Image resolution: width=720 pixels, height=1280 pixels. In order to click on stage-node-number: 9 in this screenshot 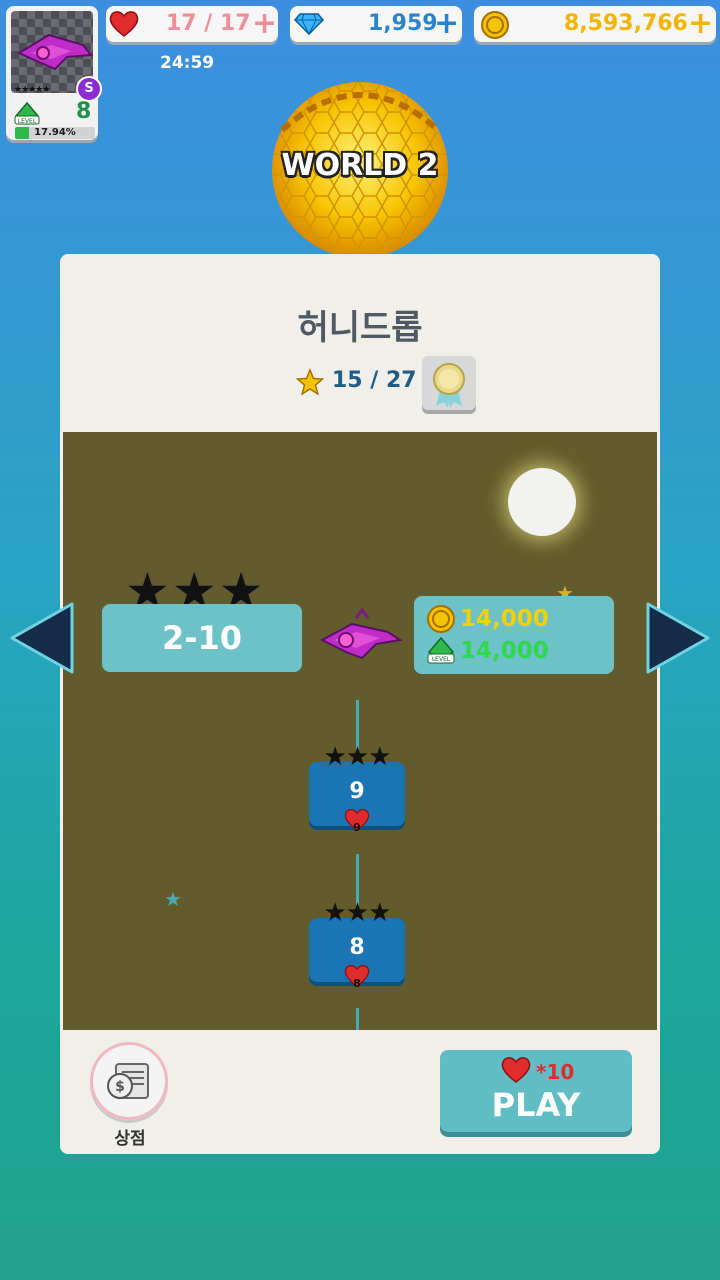, I will do `click(357, 791)`.